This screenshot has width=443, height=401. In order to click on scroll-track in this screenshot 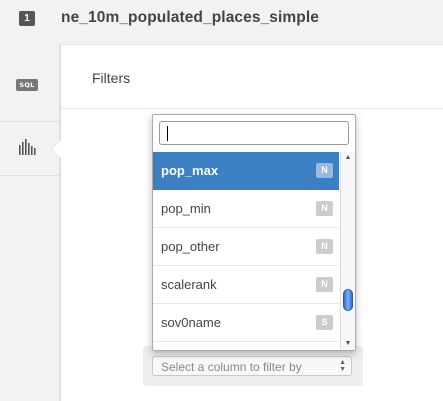, I will do `click(348, 251)`.